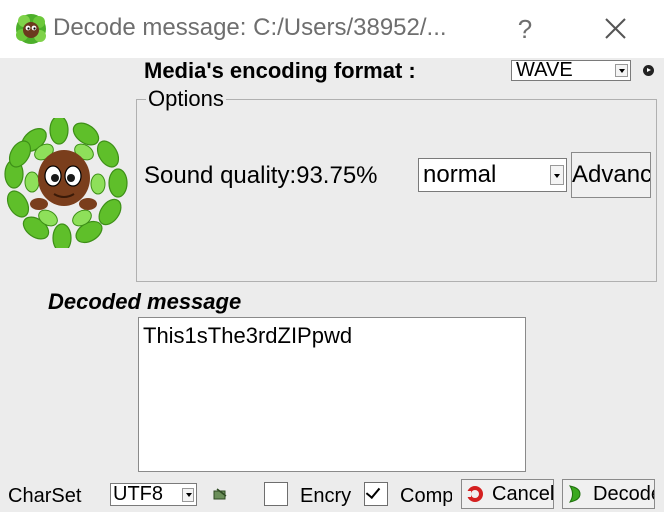  I want to click on cancel-label: Cancel, so click(523, 494).